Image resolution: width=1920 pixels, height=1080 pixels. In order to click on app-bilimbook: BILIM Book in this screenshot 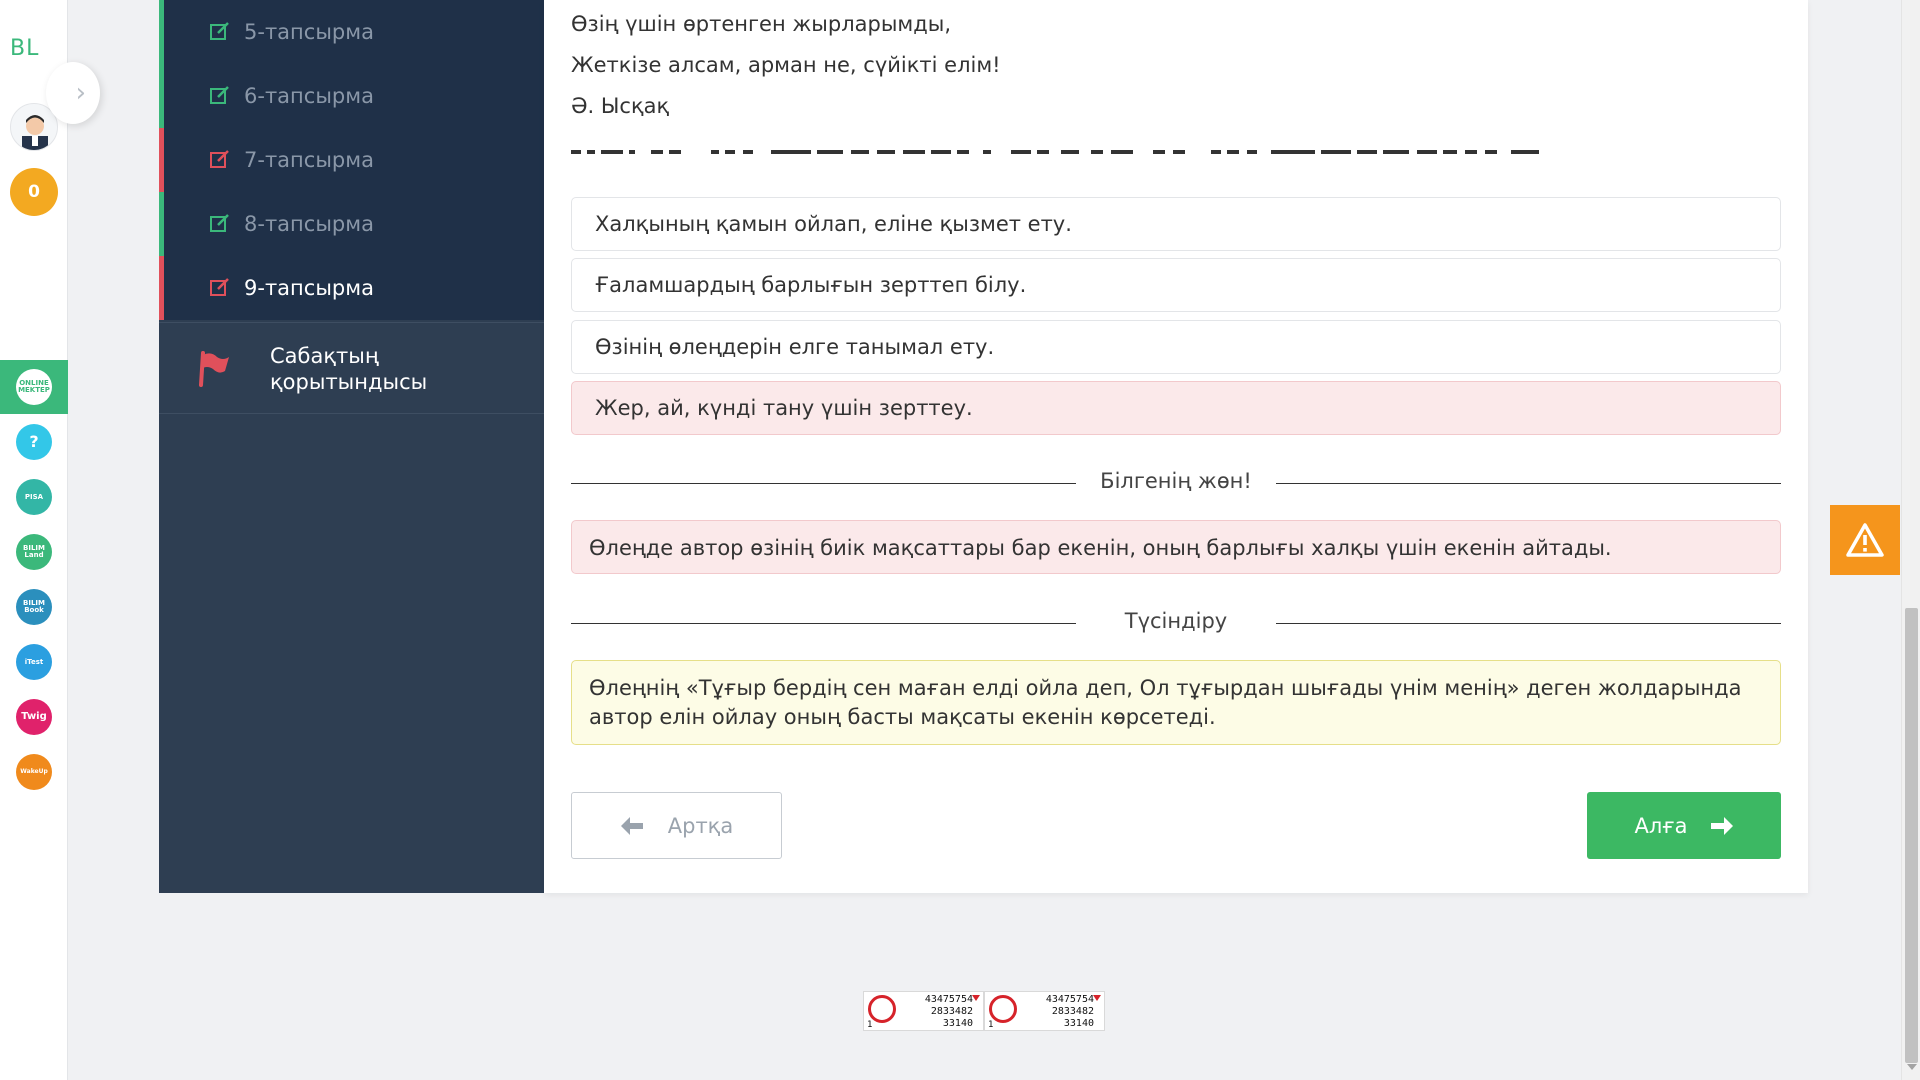, I will do `click(34, 607)`.